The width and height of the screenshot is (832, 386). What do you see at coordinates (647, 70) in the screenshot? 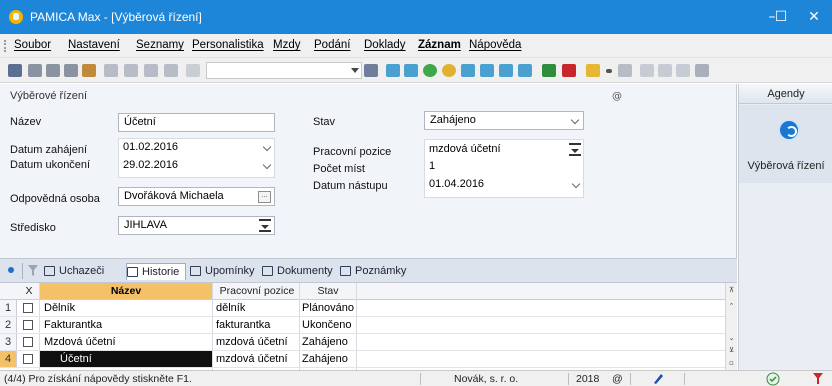
I see `toolbar-window-icon` at bounding box center [647, 70].